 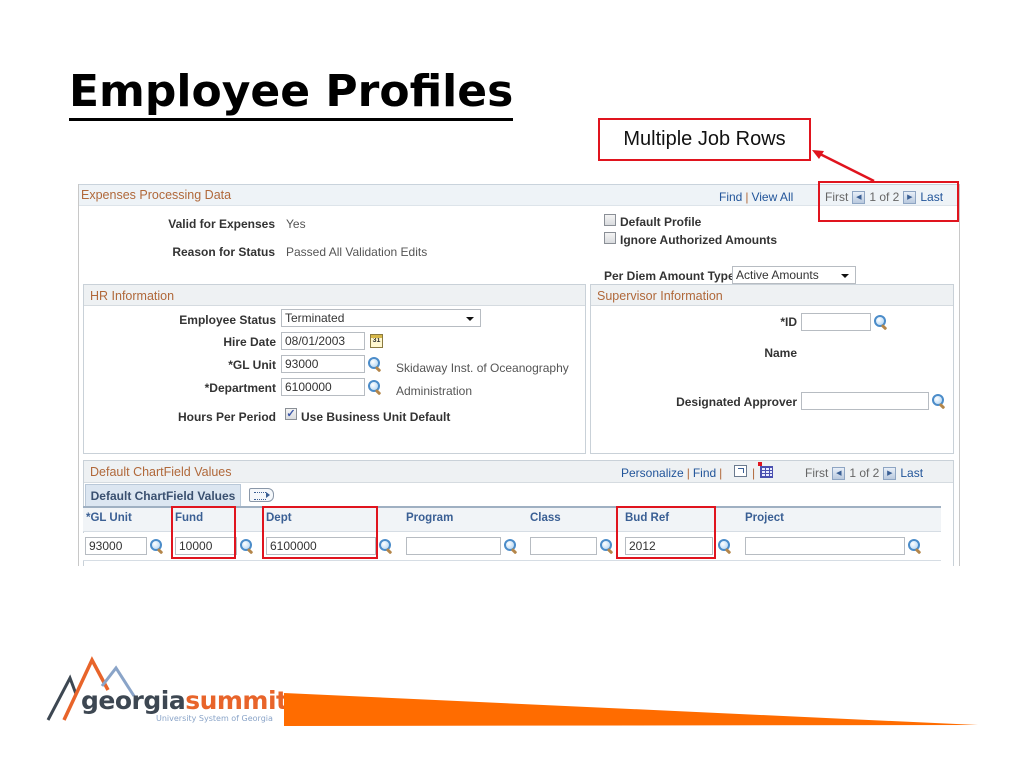 I want to click on expenses-toolbar: Find | View All, so click(x=756, y=197).